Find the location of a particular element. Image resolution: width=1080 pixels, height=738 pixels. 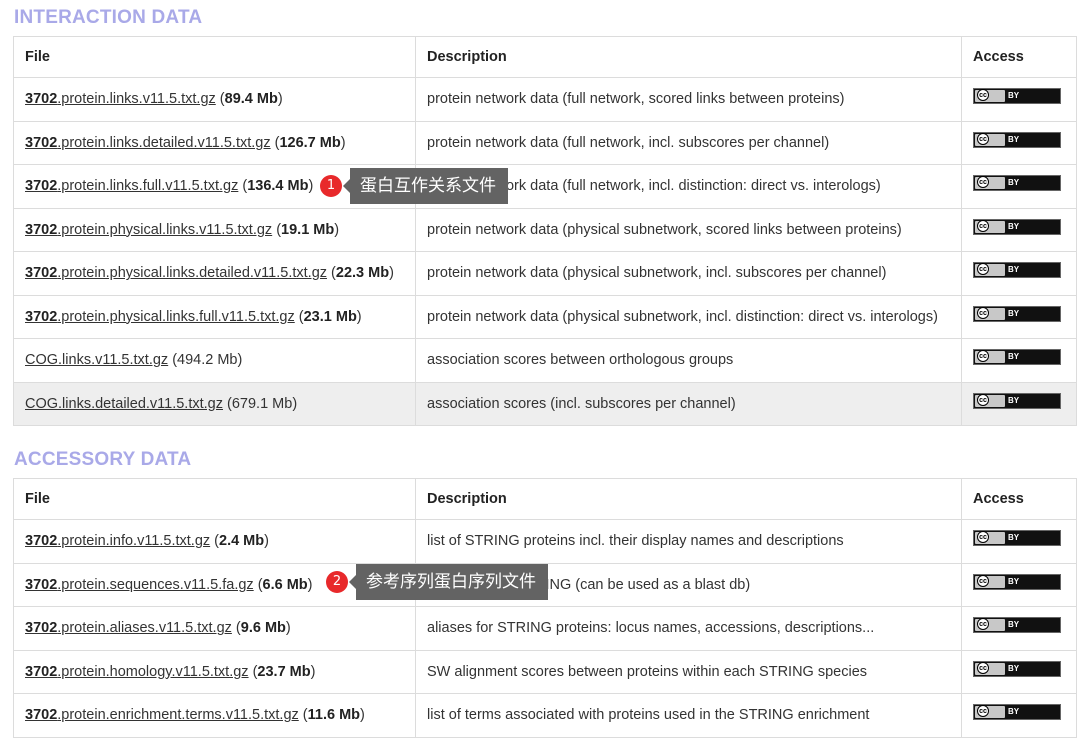

file-cell: COG.links.v11.5.txt.gz (494.2 Mb) is located at coordinates (214, 360).